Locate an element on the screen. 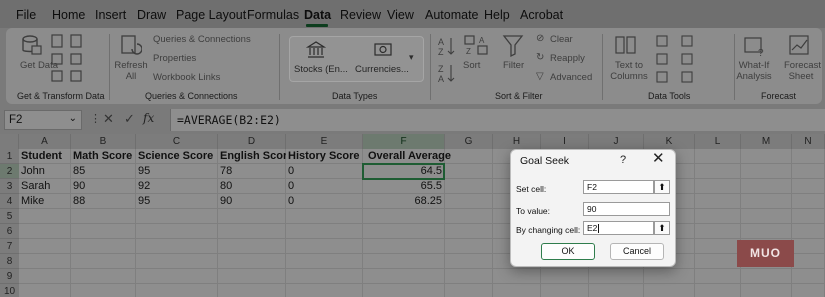 The image size is (825, 297). row-header-10: 10 is located at coordinates (9, 290).